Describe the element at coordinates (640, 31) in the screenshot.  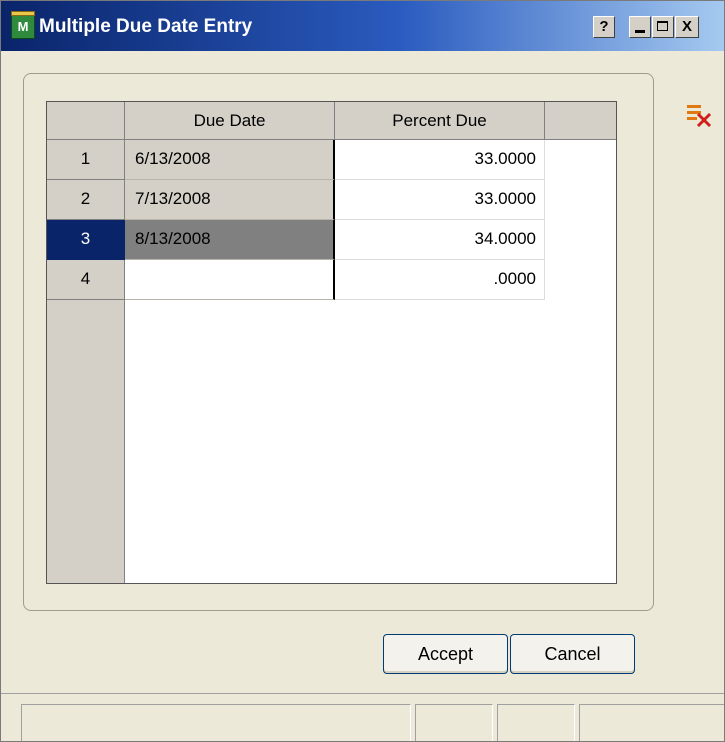
I see `minimize-icon` at that location.